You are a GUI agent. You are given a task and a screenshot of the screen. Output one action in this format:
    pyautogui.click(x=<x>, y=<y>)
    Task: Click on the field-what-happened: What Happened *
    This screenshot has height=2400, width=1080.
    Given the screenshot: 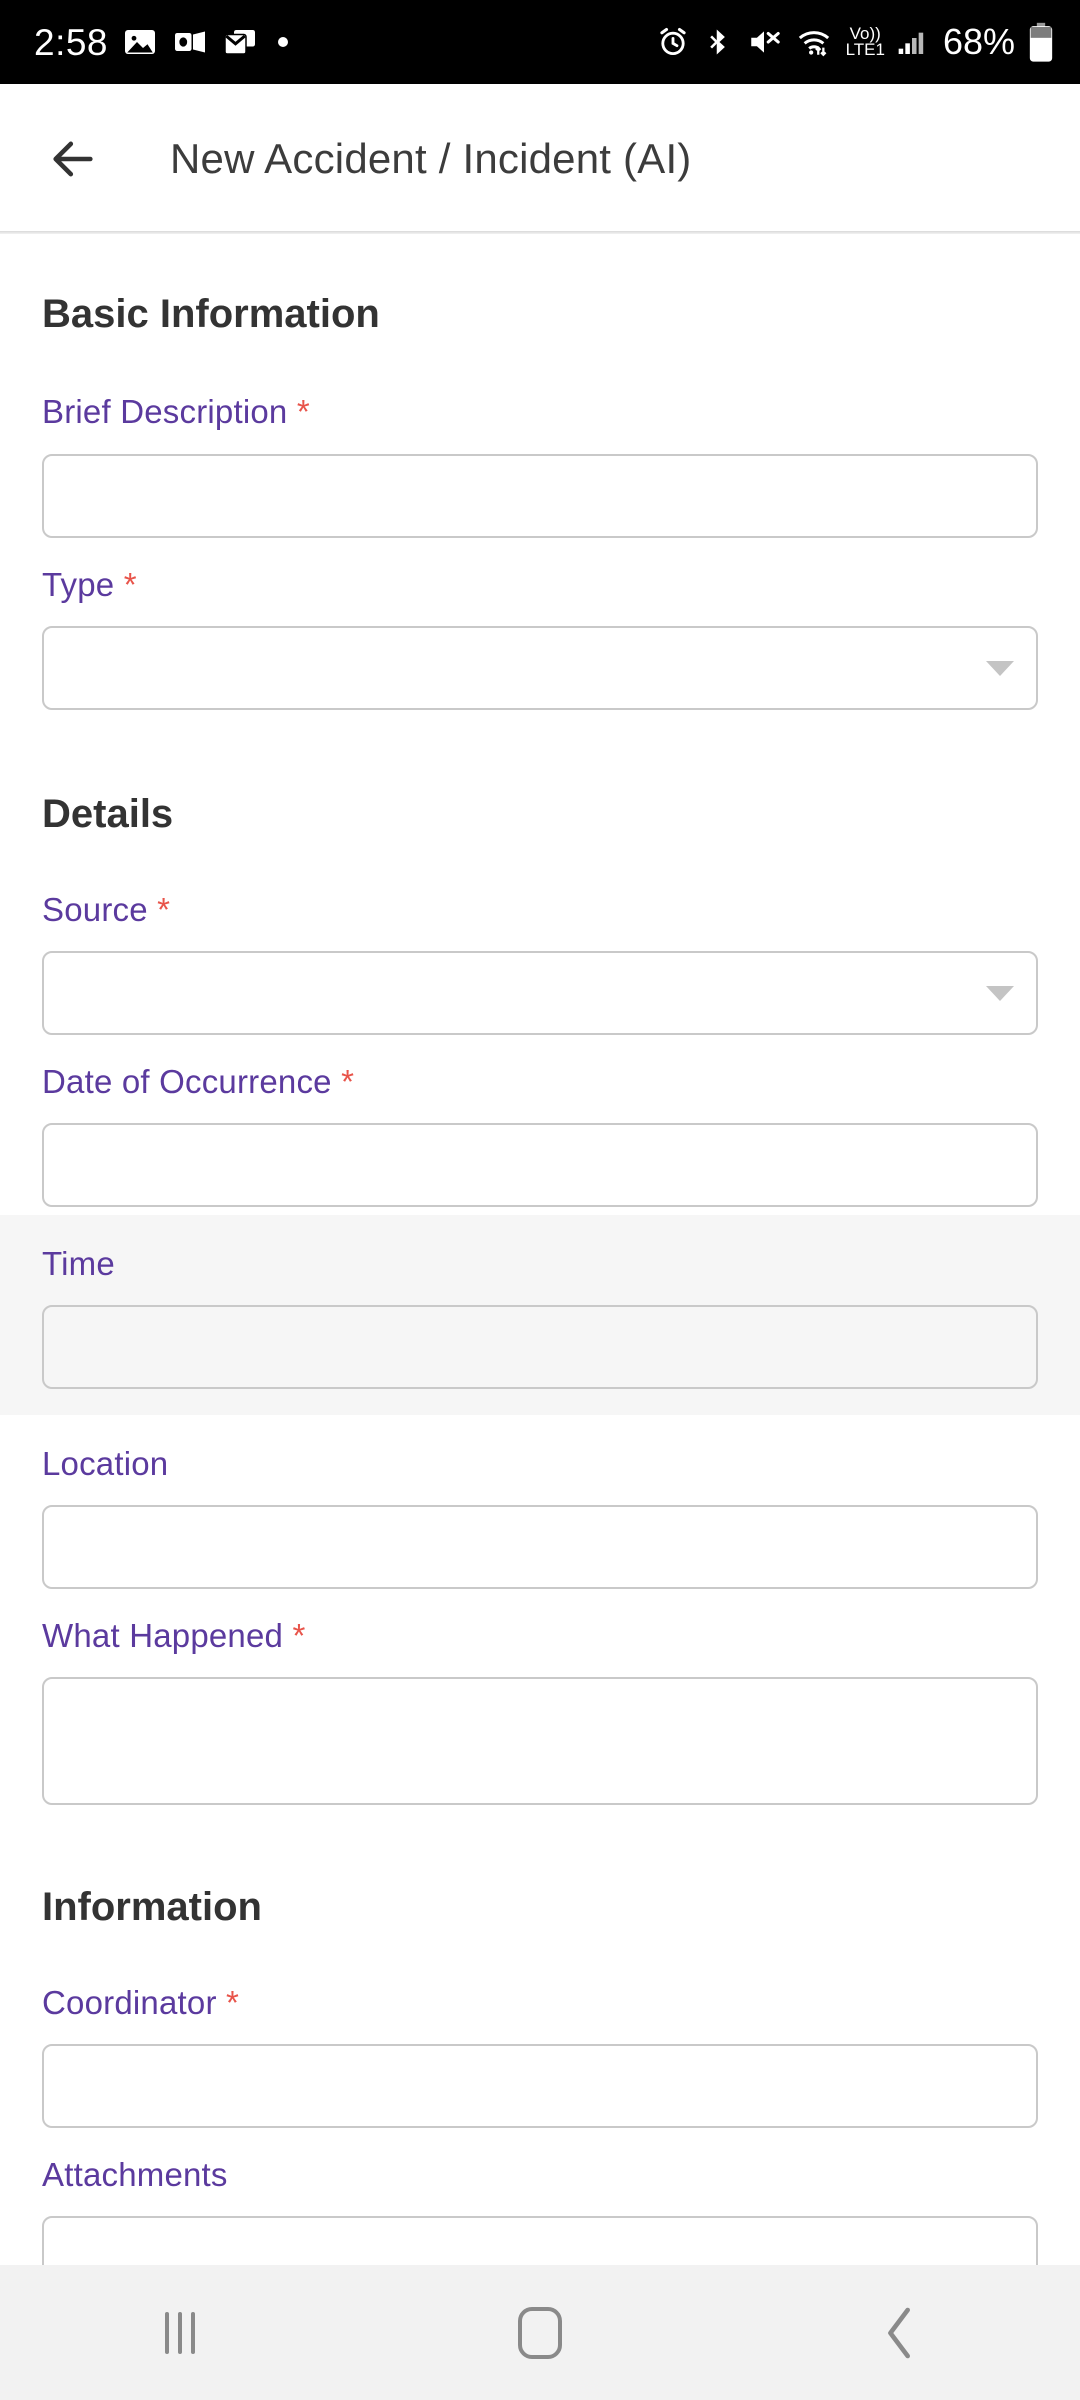 What is the action you would take?
    pyautogui.click(x=540, y=1697)
    